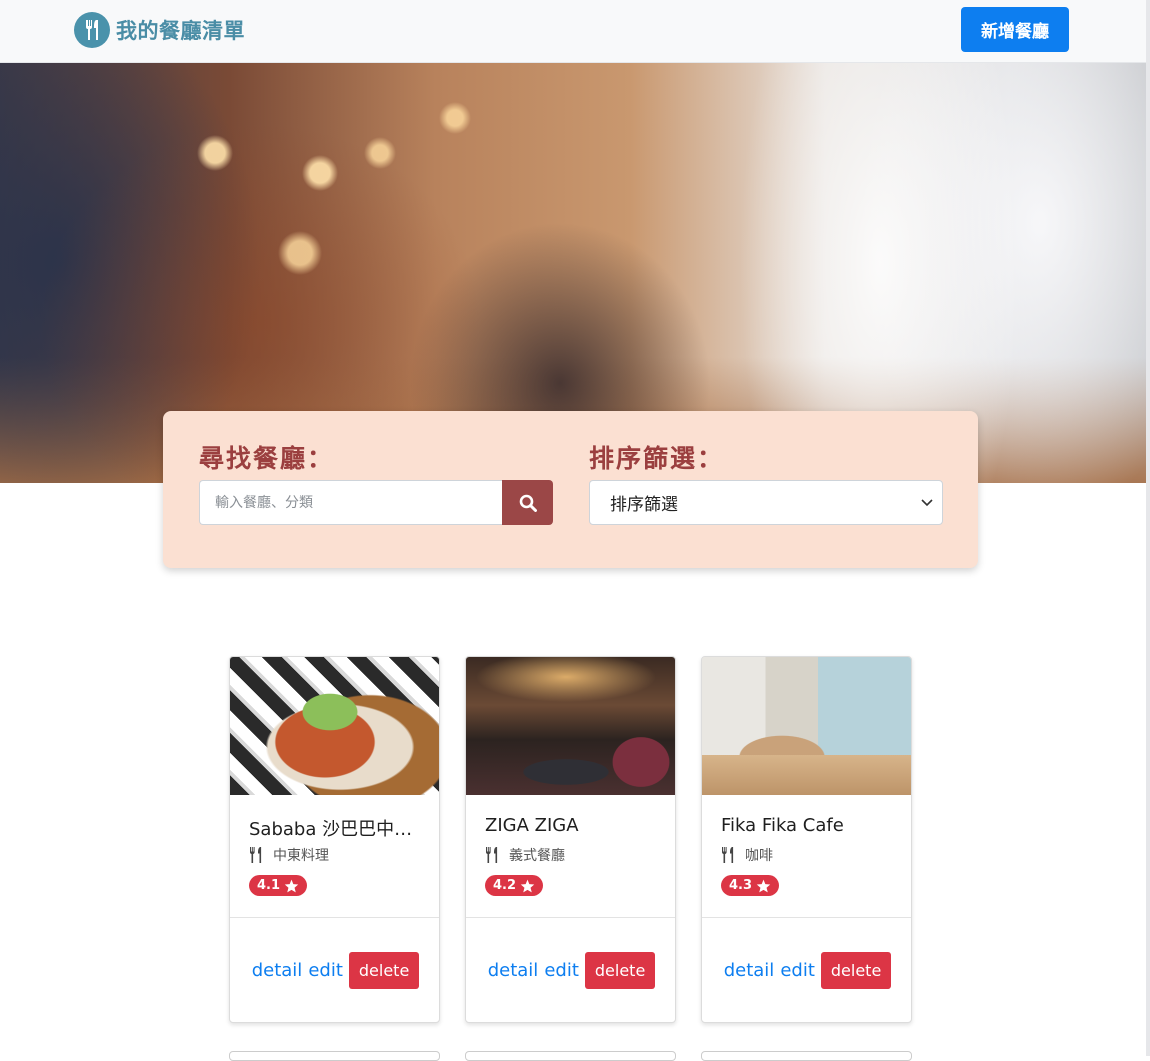  I want to click on sort-label: 排序篩選：, so click(657, 458).